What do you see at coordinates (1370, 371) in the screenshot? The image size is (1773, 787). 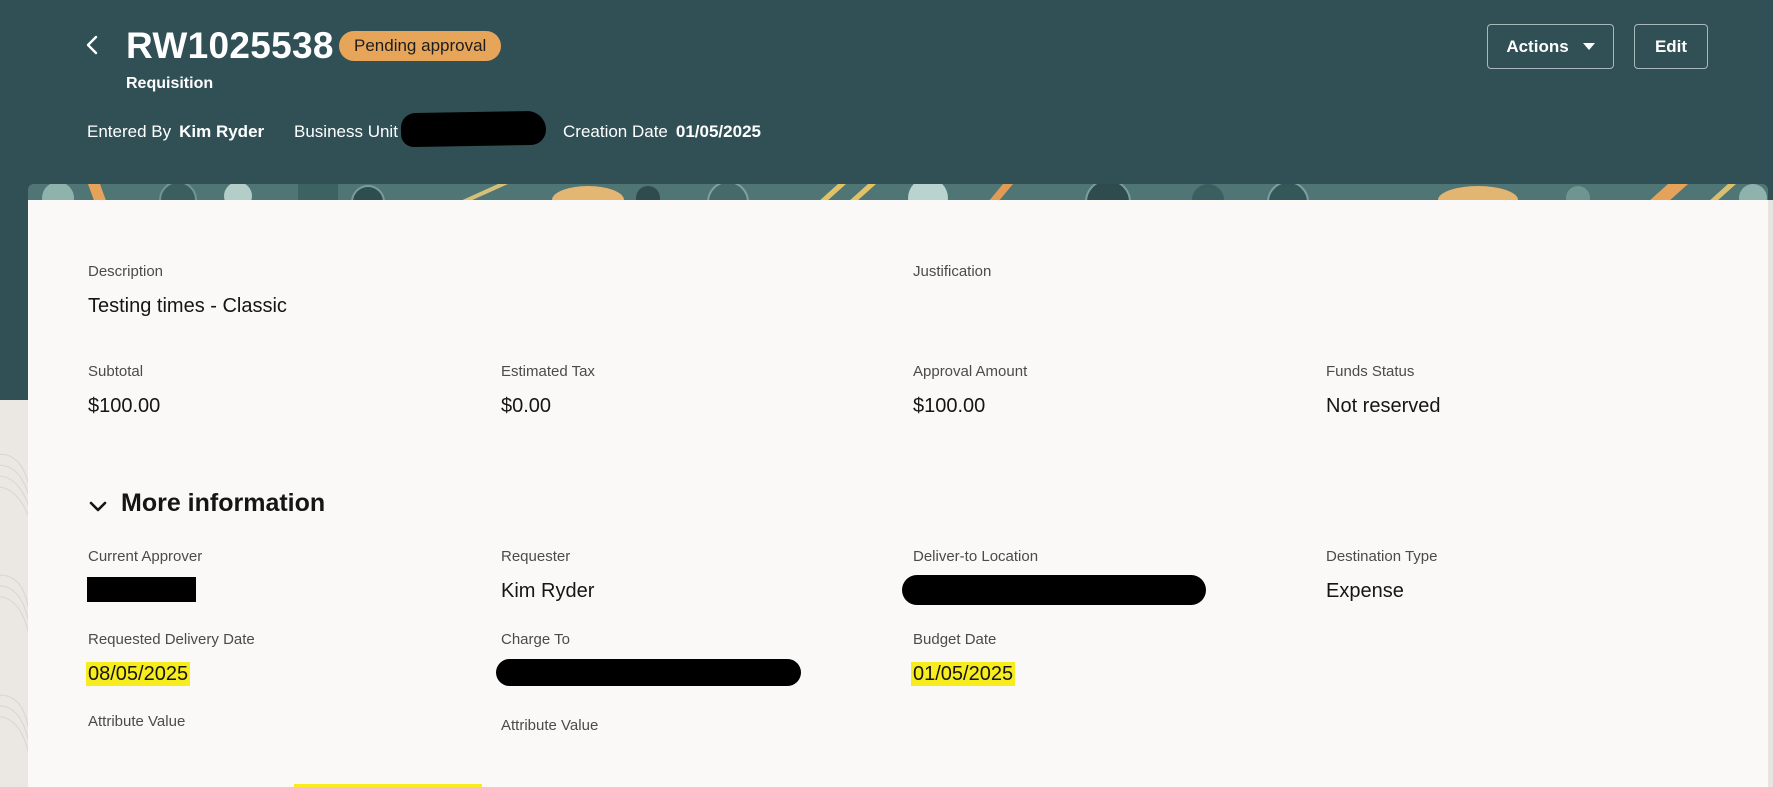 I see `funds-status-label: Funds Status` at bounding box center [1370, 371].